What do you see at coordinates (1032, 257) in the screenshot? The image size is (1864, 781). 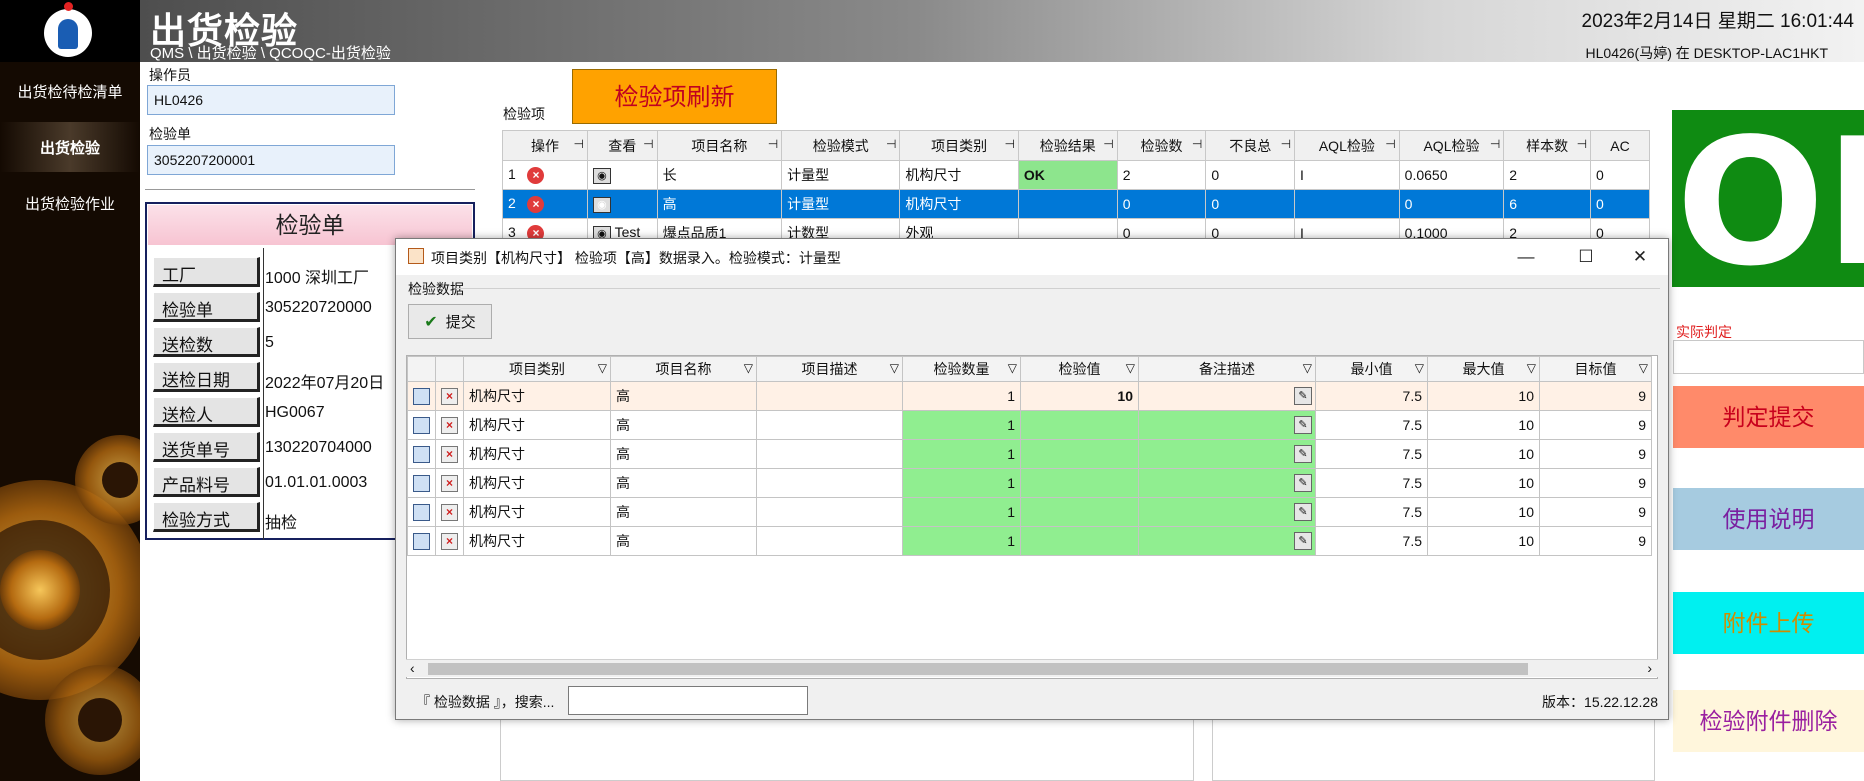 I see `dialog-titlebar: 项目类别【机构尺寸】 检验项【高】数据录入。检验模式：计量型 — ☐ ✕` at bounding box center [1032, 257].